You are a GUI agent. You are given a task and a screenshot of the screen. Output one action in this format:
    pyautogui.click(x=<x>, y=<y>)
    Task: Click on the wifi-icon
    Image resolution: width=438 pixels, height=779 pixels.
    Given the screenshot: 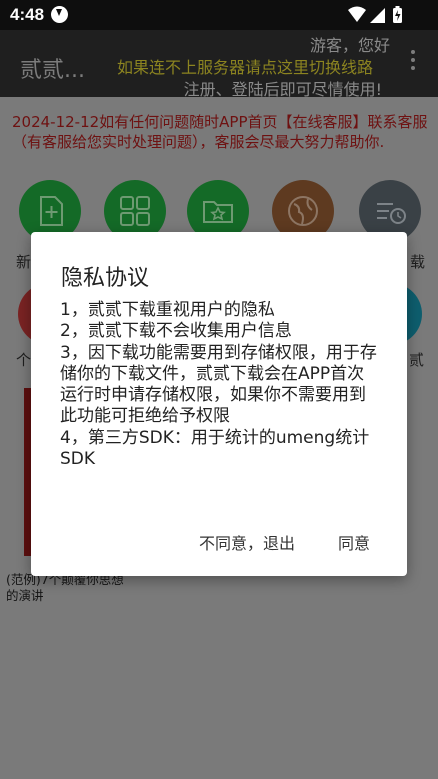 What is the action you would take?
    pyautogui.click(x=357, y=14)
    